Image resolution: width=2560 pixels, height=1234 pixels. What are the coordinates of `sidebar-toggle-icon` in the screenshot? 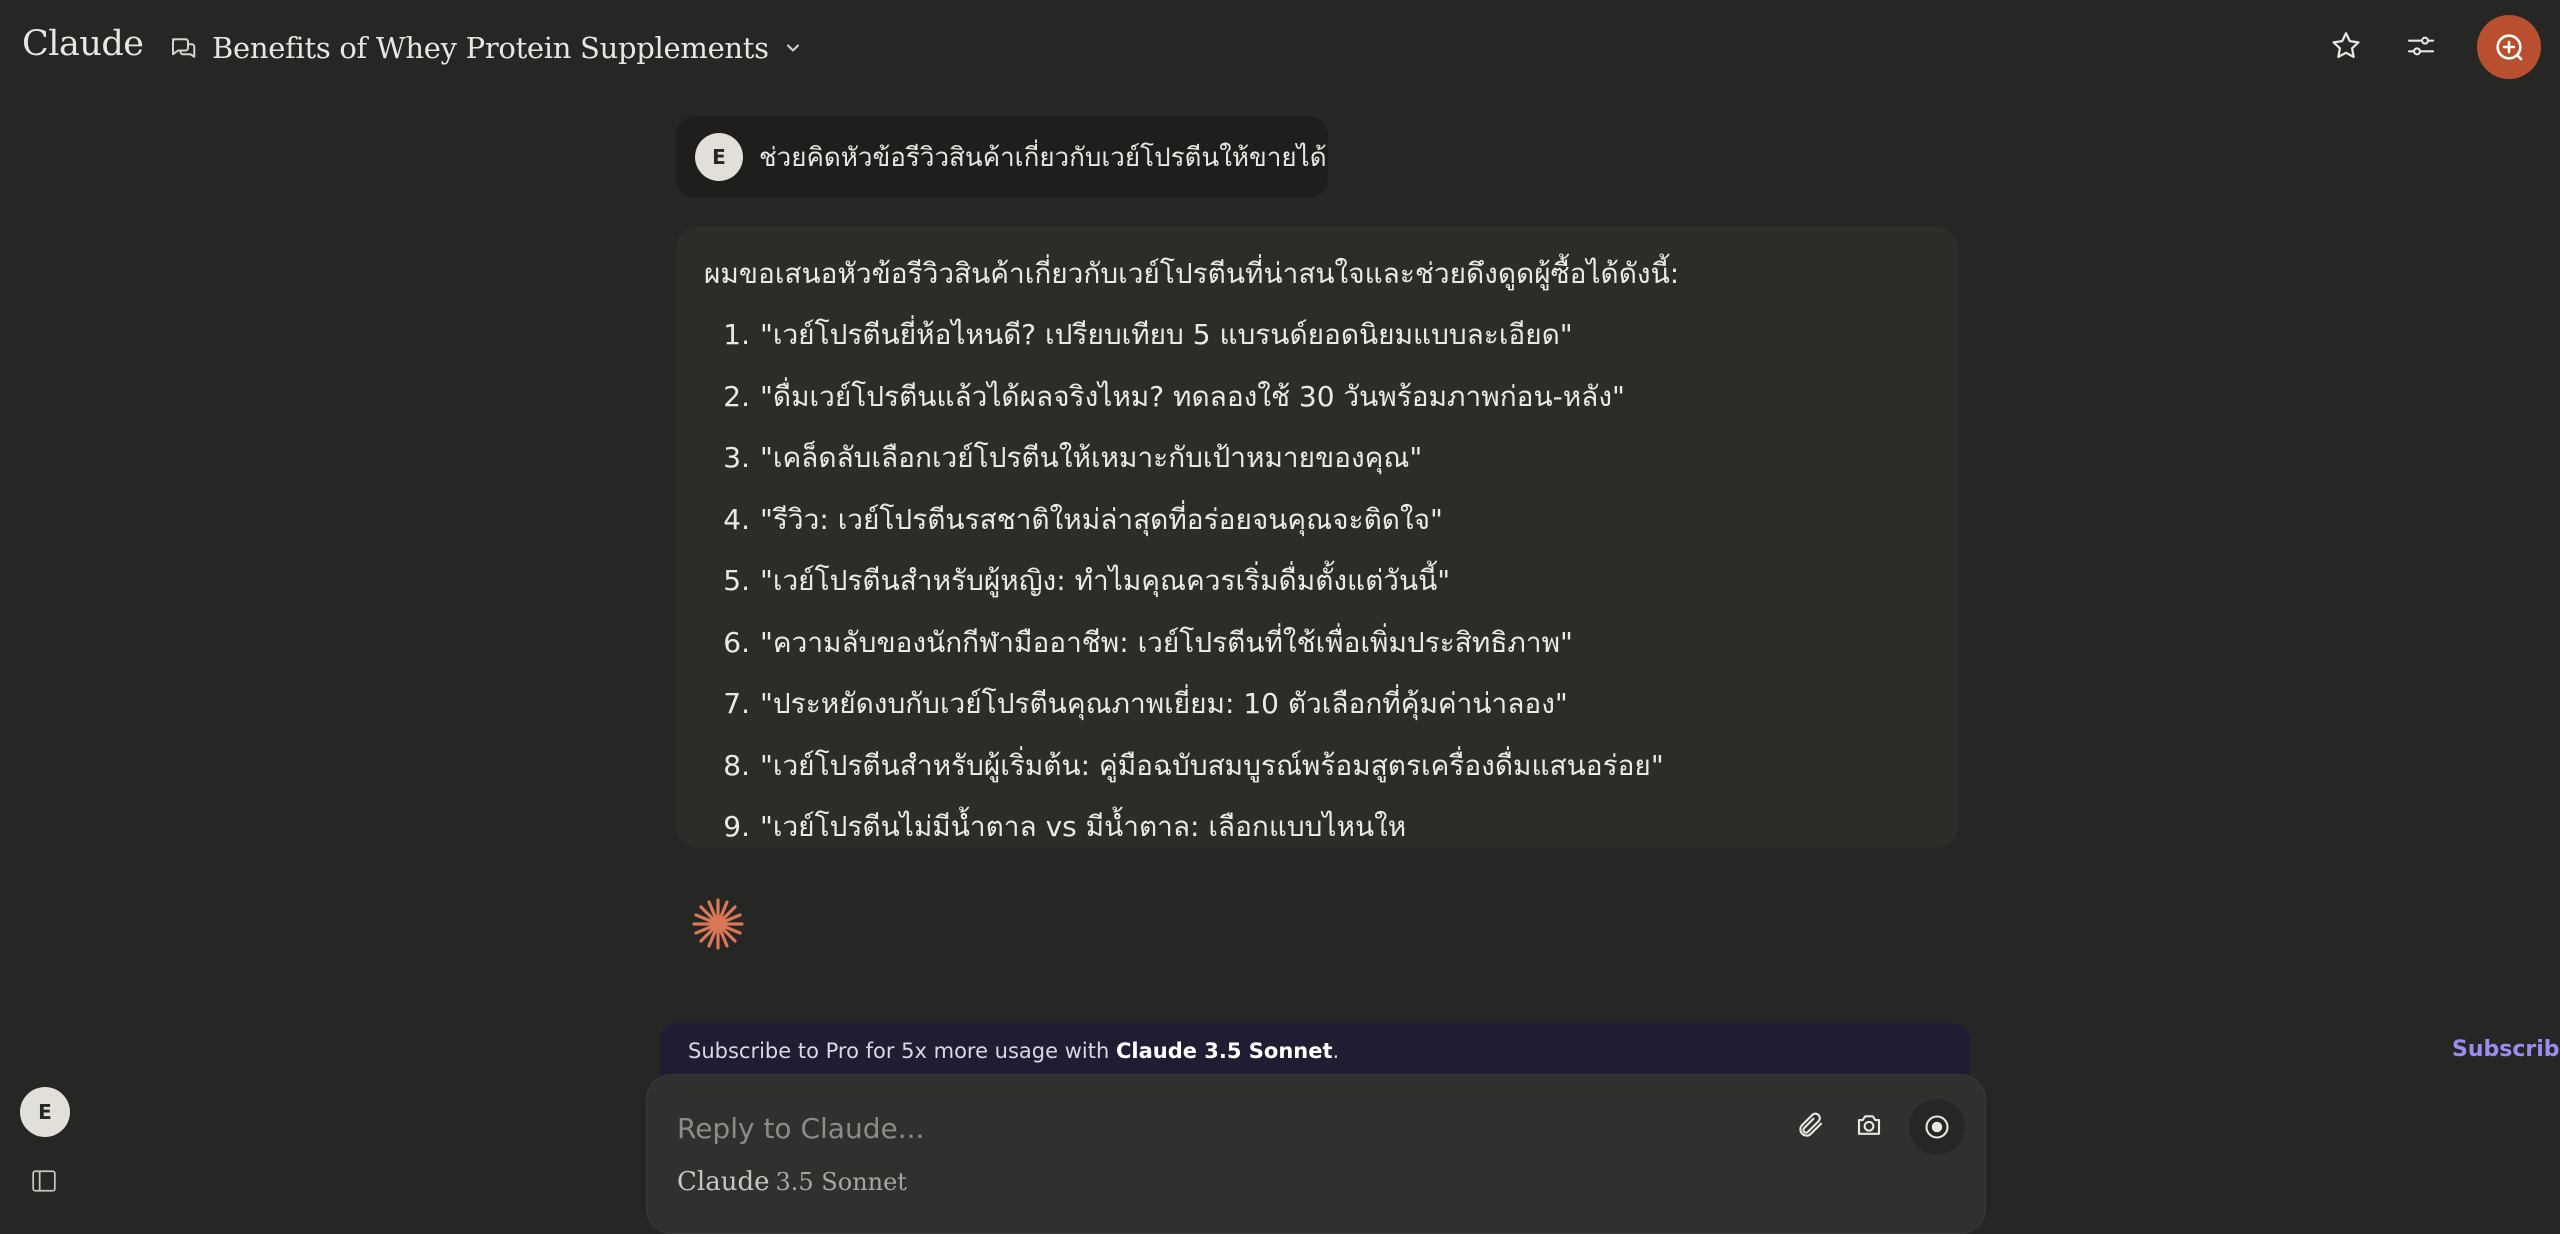 It's located at (44, 1181).